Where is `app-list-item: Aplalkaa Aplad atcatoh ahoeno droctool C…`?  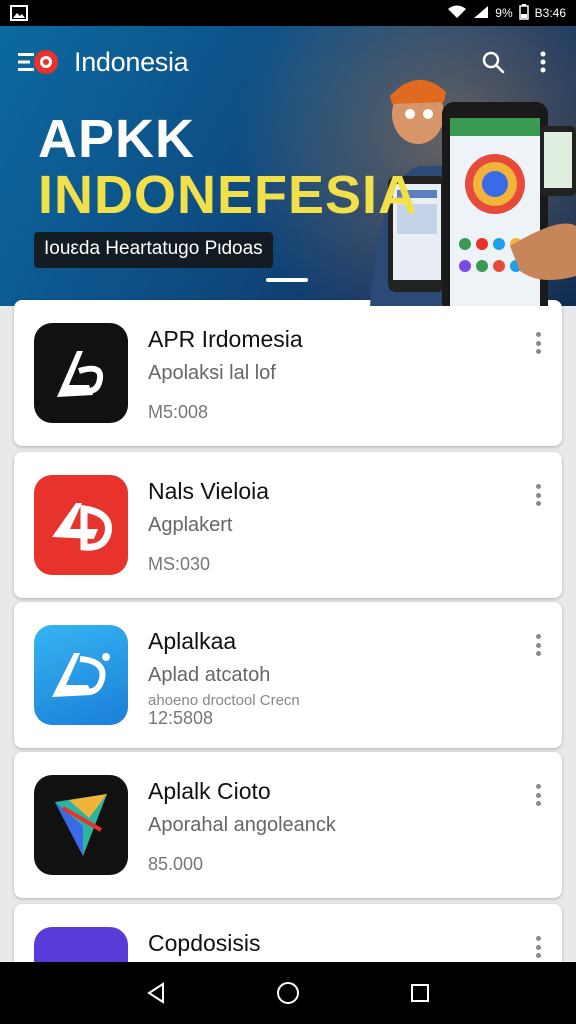 app-list-item: Aplalkaa Aplad atcatoh ahoeno droctool C… is located at coordinates (288, 675).